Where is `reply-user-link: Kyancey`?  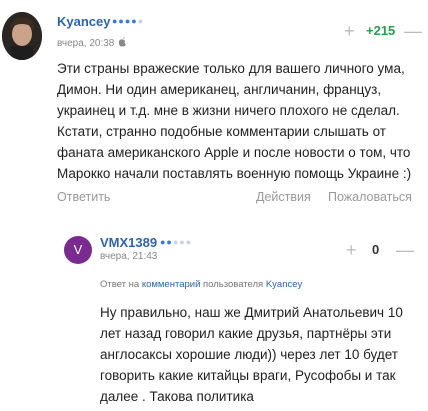
reply-user-link: Kyancey is located at coordinates (284, 284).